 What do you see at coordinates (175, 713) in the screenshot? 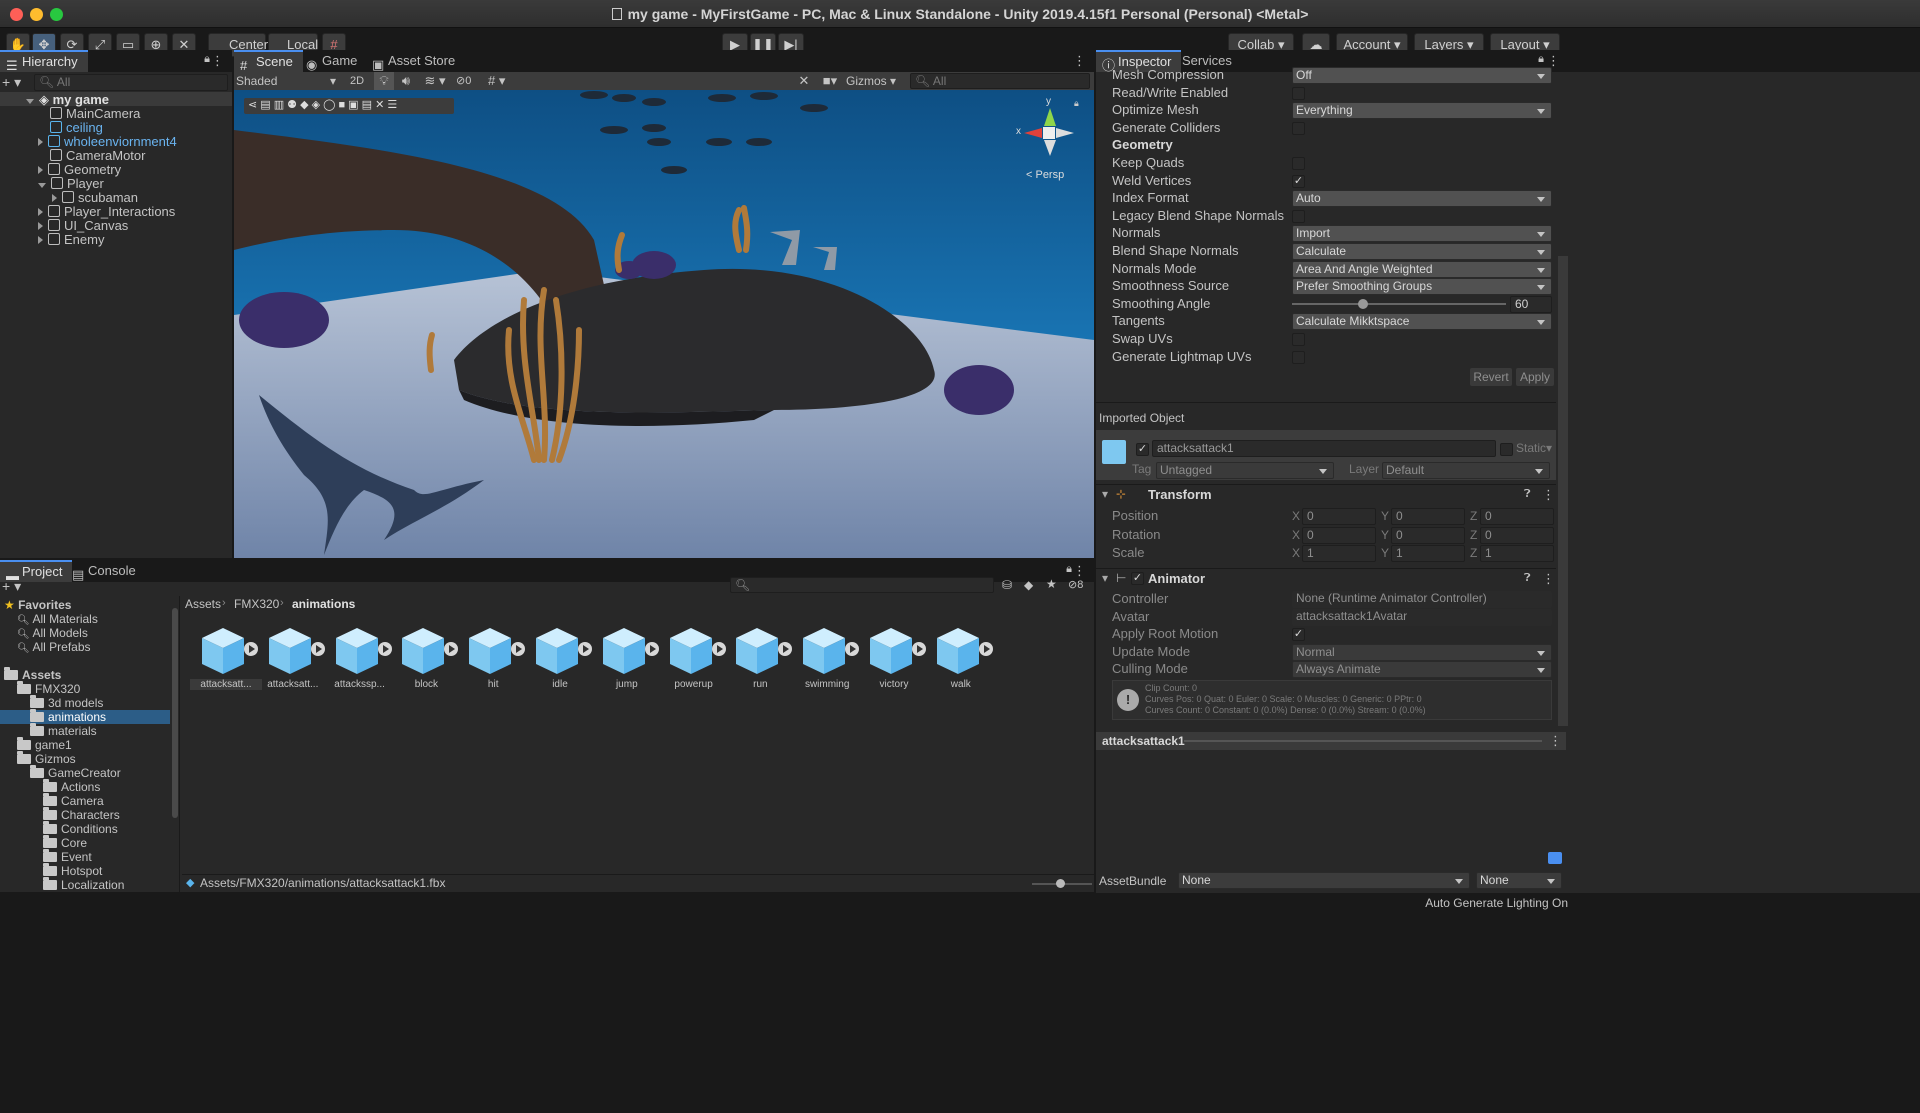
I see `tree-scrollbar` at bounding box center [175, 713].